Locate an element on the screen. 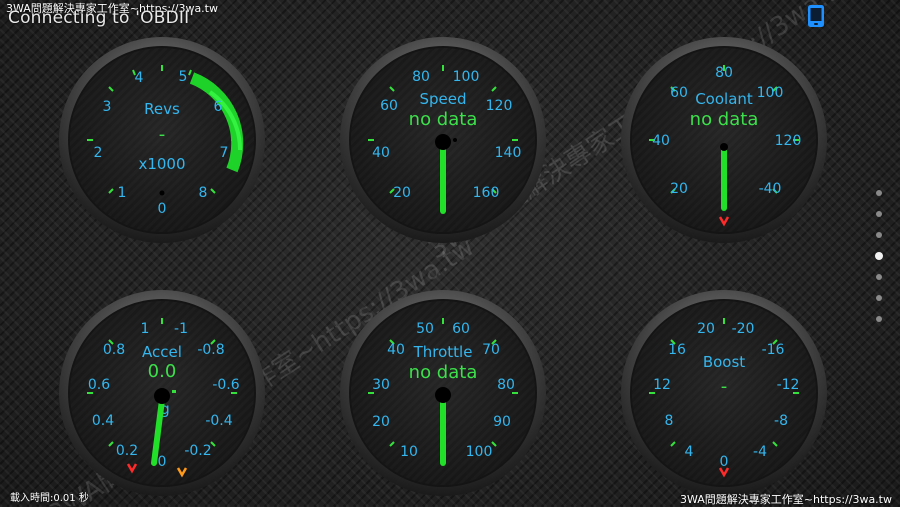  boost-label-minus20: -20 is located at coordinates (743, 329).